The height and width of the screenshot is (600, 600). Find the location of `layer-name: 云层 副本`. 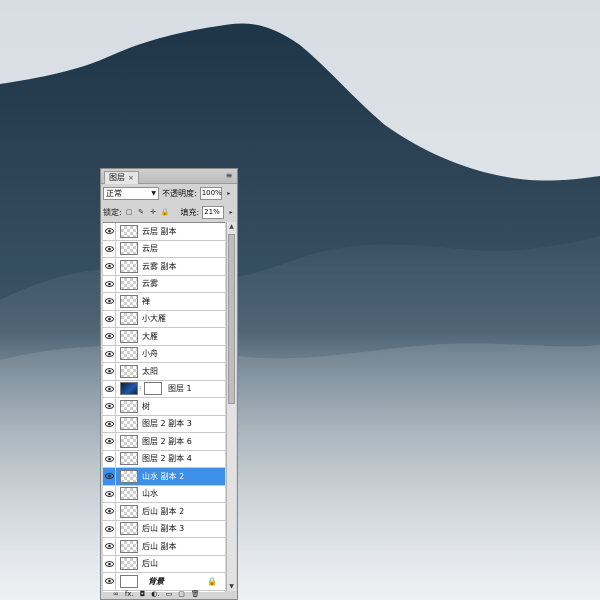

layer-name: 云层 副本 is located at coordinates (159, 231).